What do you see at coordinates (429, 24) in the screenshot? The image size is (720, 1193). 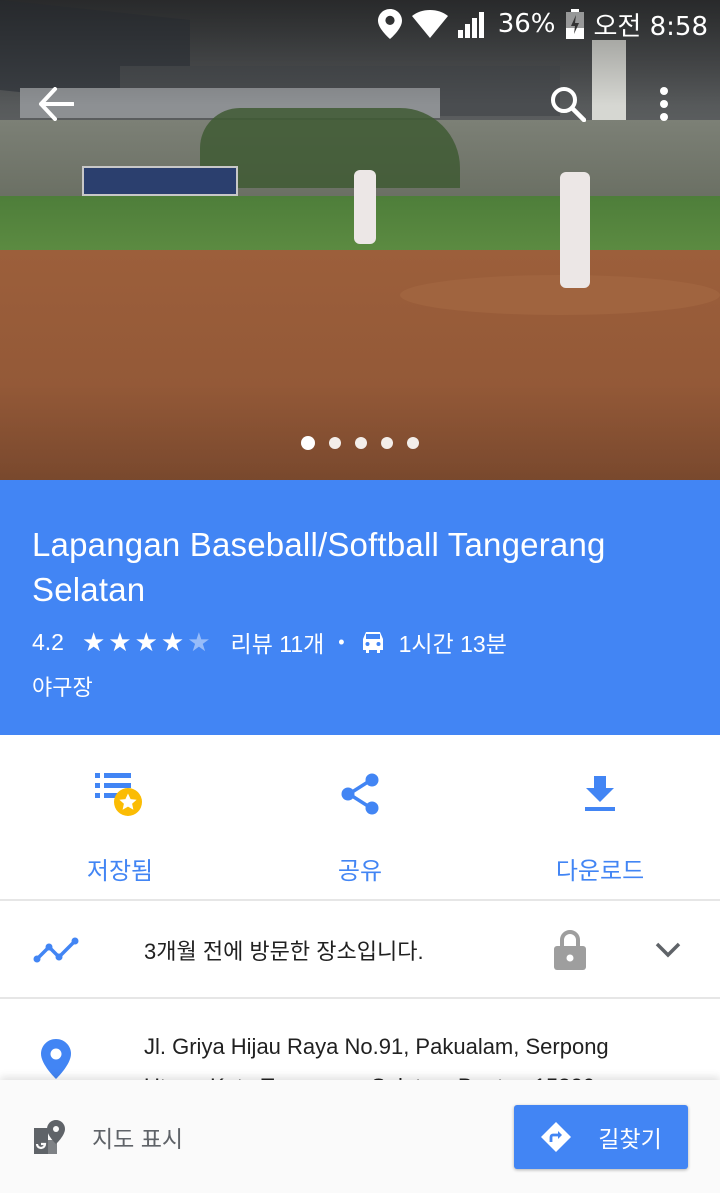 I see `wifi-icon` at bounding box center [429, 24].